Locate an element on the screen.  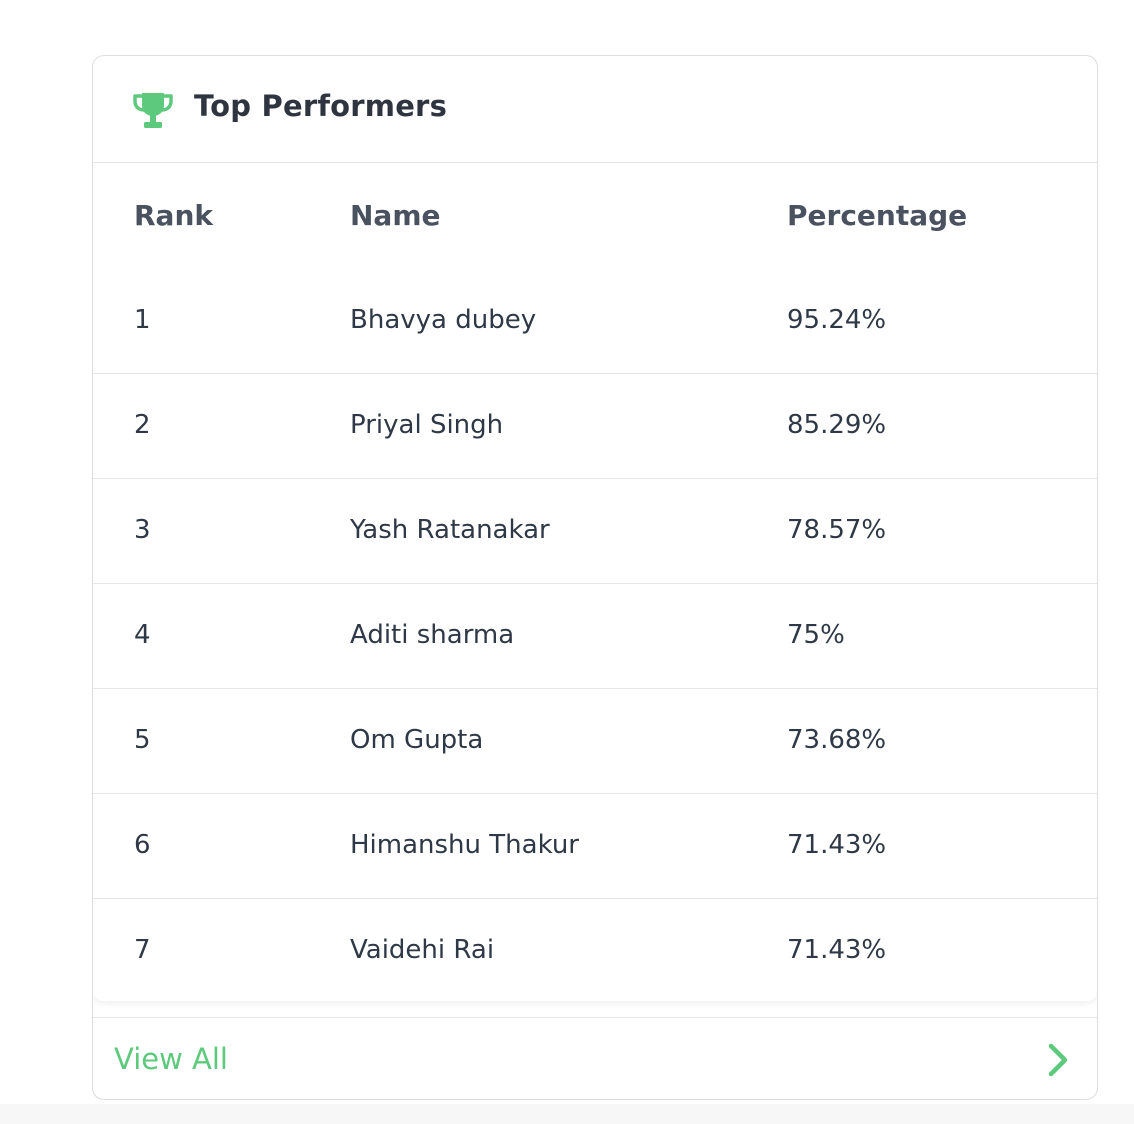
name-cell: Aditi sharma is located at coordinates (432, 635).